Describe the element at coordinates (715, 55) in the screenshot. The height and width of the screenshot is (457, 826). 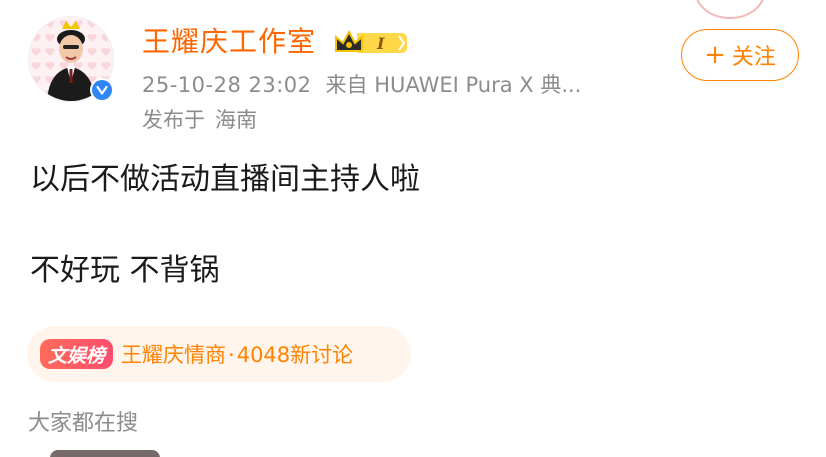
I see `plus-icon: +` at that location.